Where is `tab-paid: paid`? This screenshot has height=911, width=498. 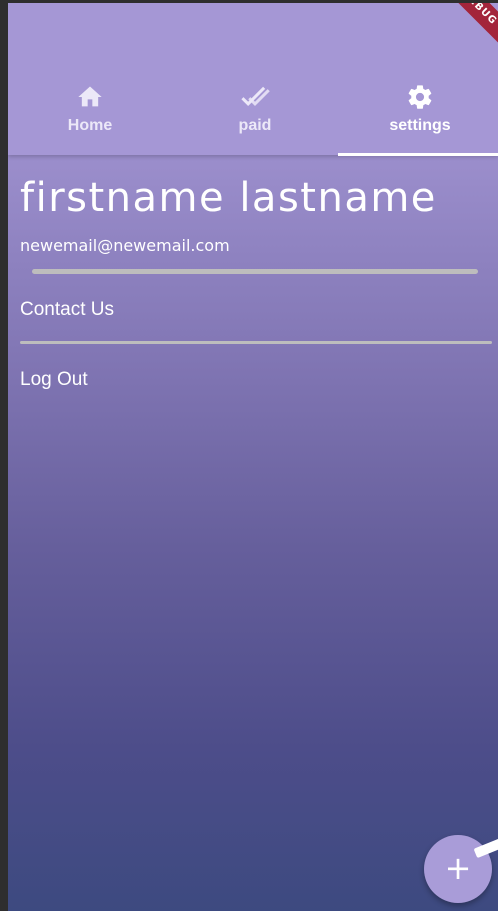
tab-paid: paid is located at coordinates (255, 119).